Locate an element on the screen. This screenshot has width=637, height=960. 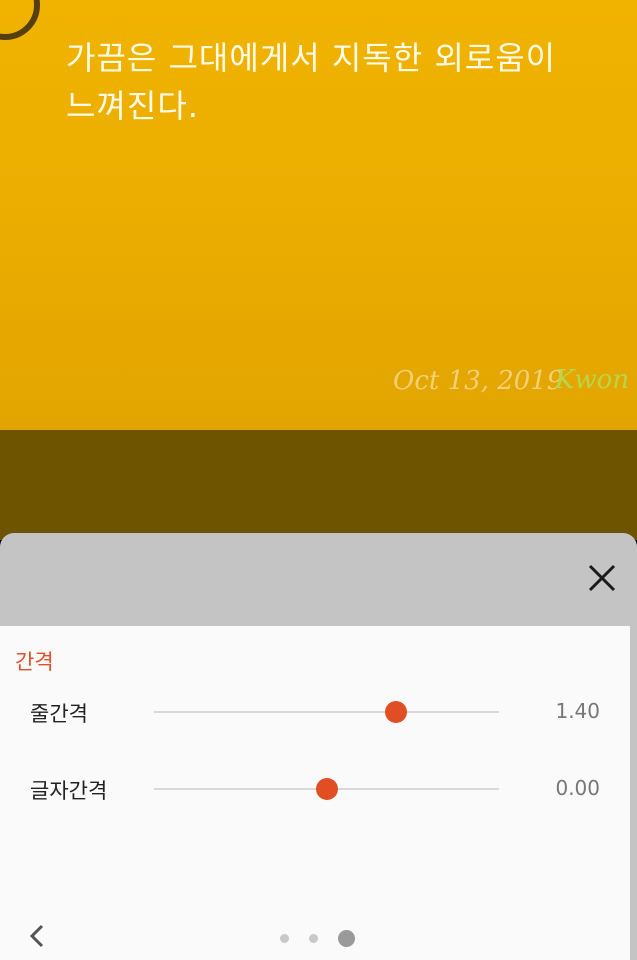
letter-spacing-row: 글자간격 0.00 is located at coordinates (315, 789).